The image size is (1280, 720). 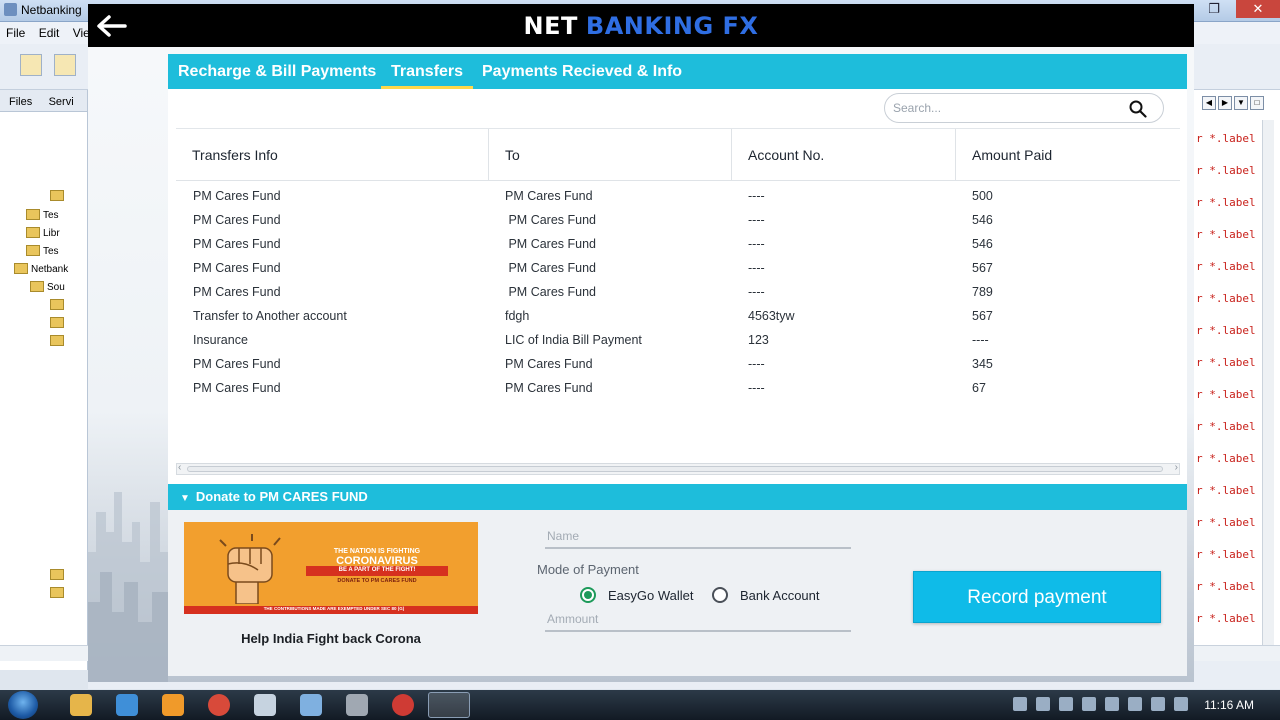 What do you see at coordinates (48, 31) in the screenshot?
I see `menu-edit: Edit` at bounding box center [48, 31].